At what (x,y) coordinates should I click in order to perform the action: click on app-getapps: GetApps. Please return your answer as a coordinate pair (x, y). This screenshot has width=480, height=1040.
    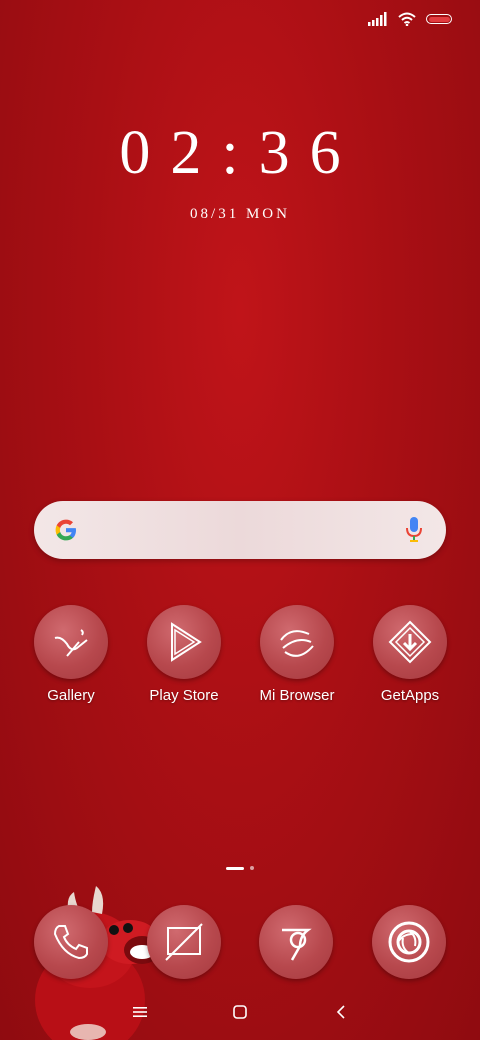
    Looking at the image, I should click on (410, 654).